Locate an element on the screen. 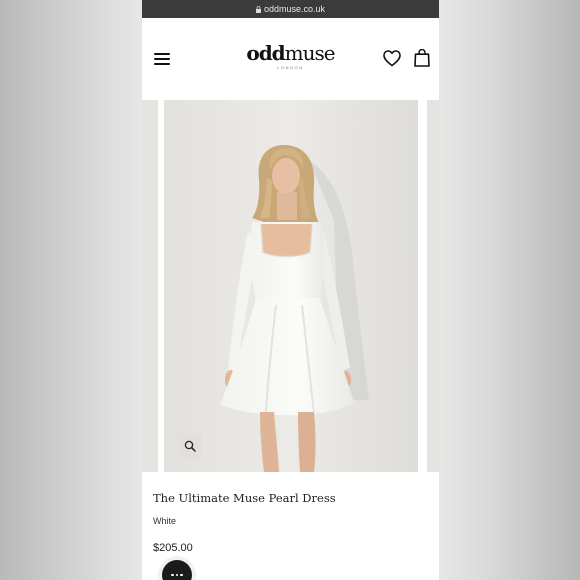  lock-icon is located at coordinates (258, 9).